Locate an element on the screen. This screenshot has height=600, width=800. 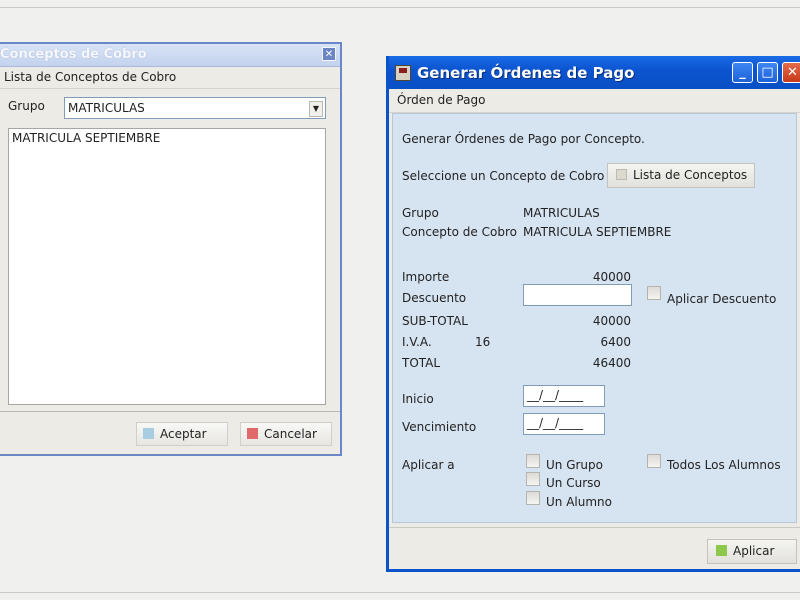
inicio-label: Inicio is located at coordinates (418, 399).